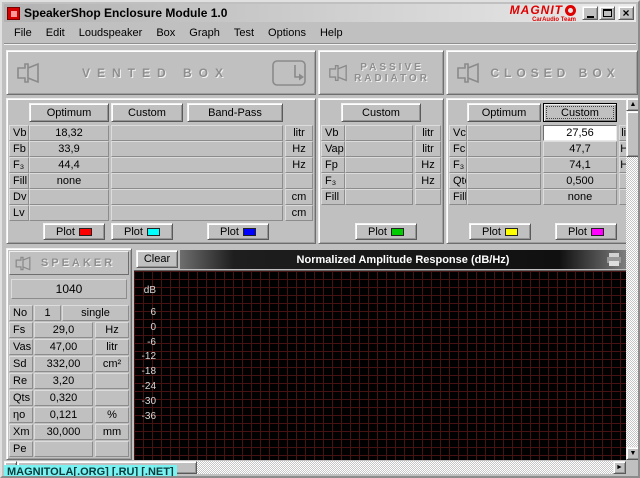  I want to click on passive-title-line1: PASSIVE, so click(392, 67).